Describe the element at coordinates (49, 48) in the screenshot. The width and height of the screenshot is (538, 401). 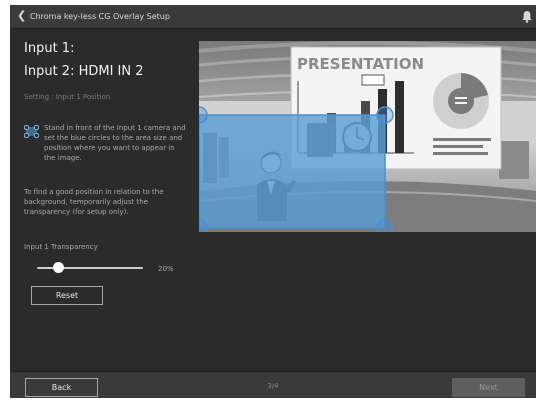
I see `input1-heading: Input 1:` at that location.